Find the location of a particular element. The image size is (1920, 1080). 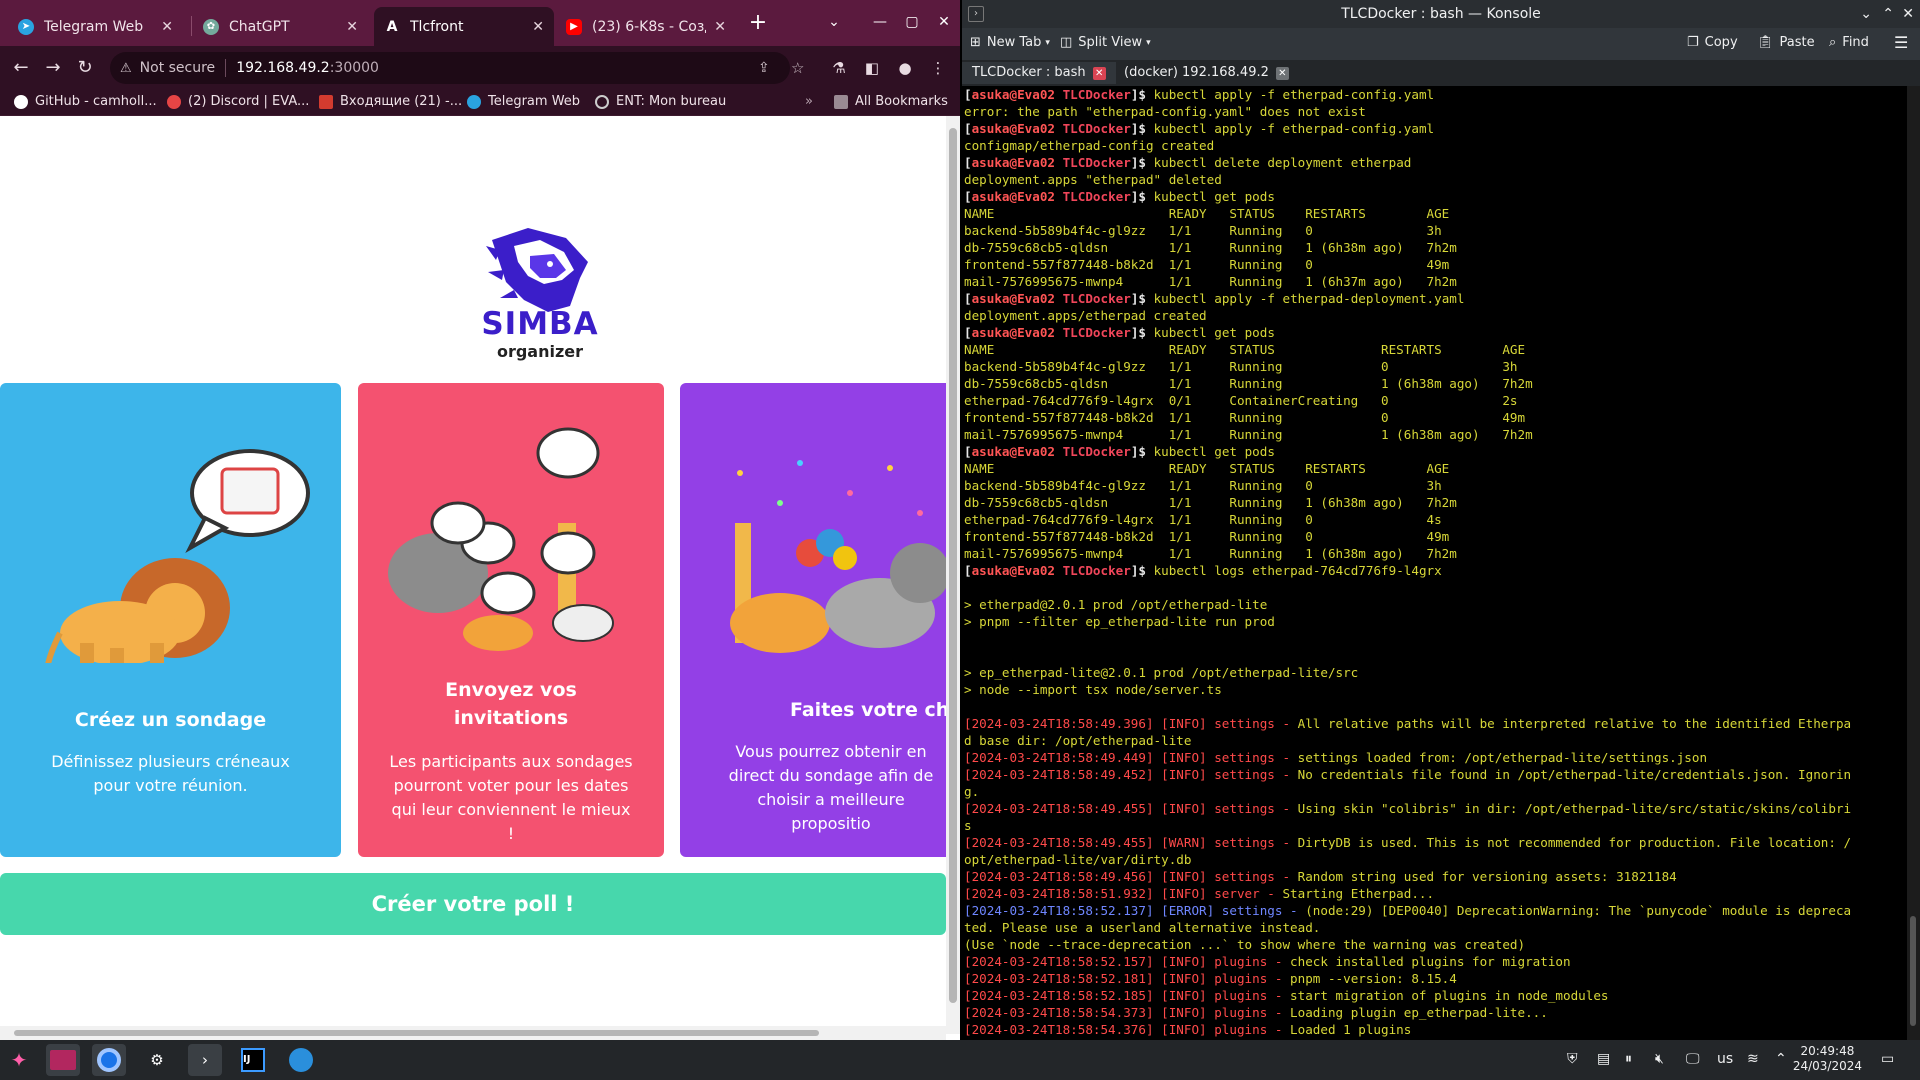

konsole-title: › TLCDocker : bash — Konsole ⌄ ⌃ ✕ is located at coordinates (1441, 14).